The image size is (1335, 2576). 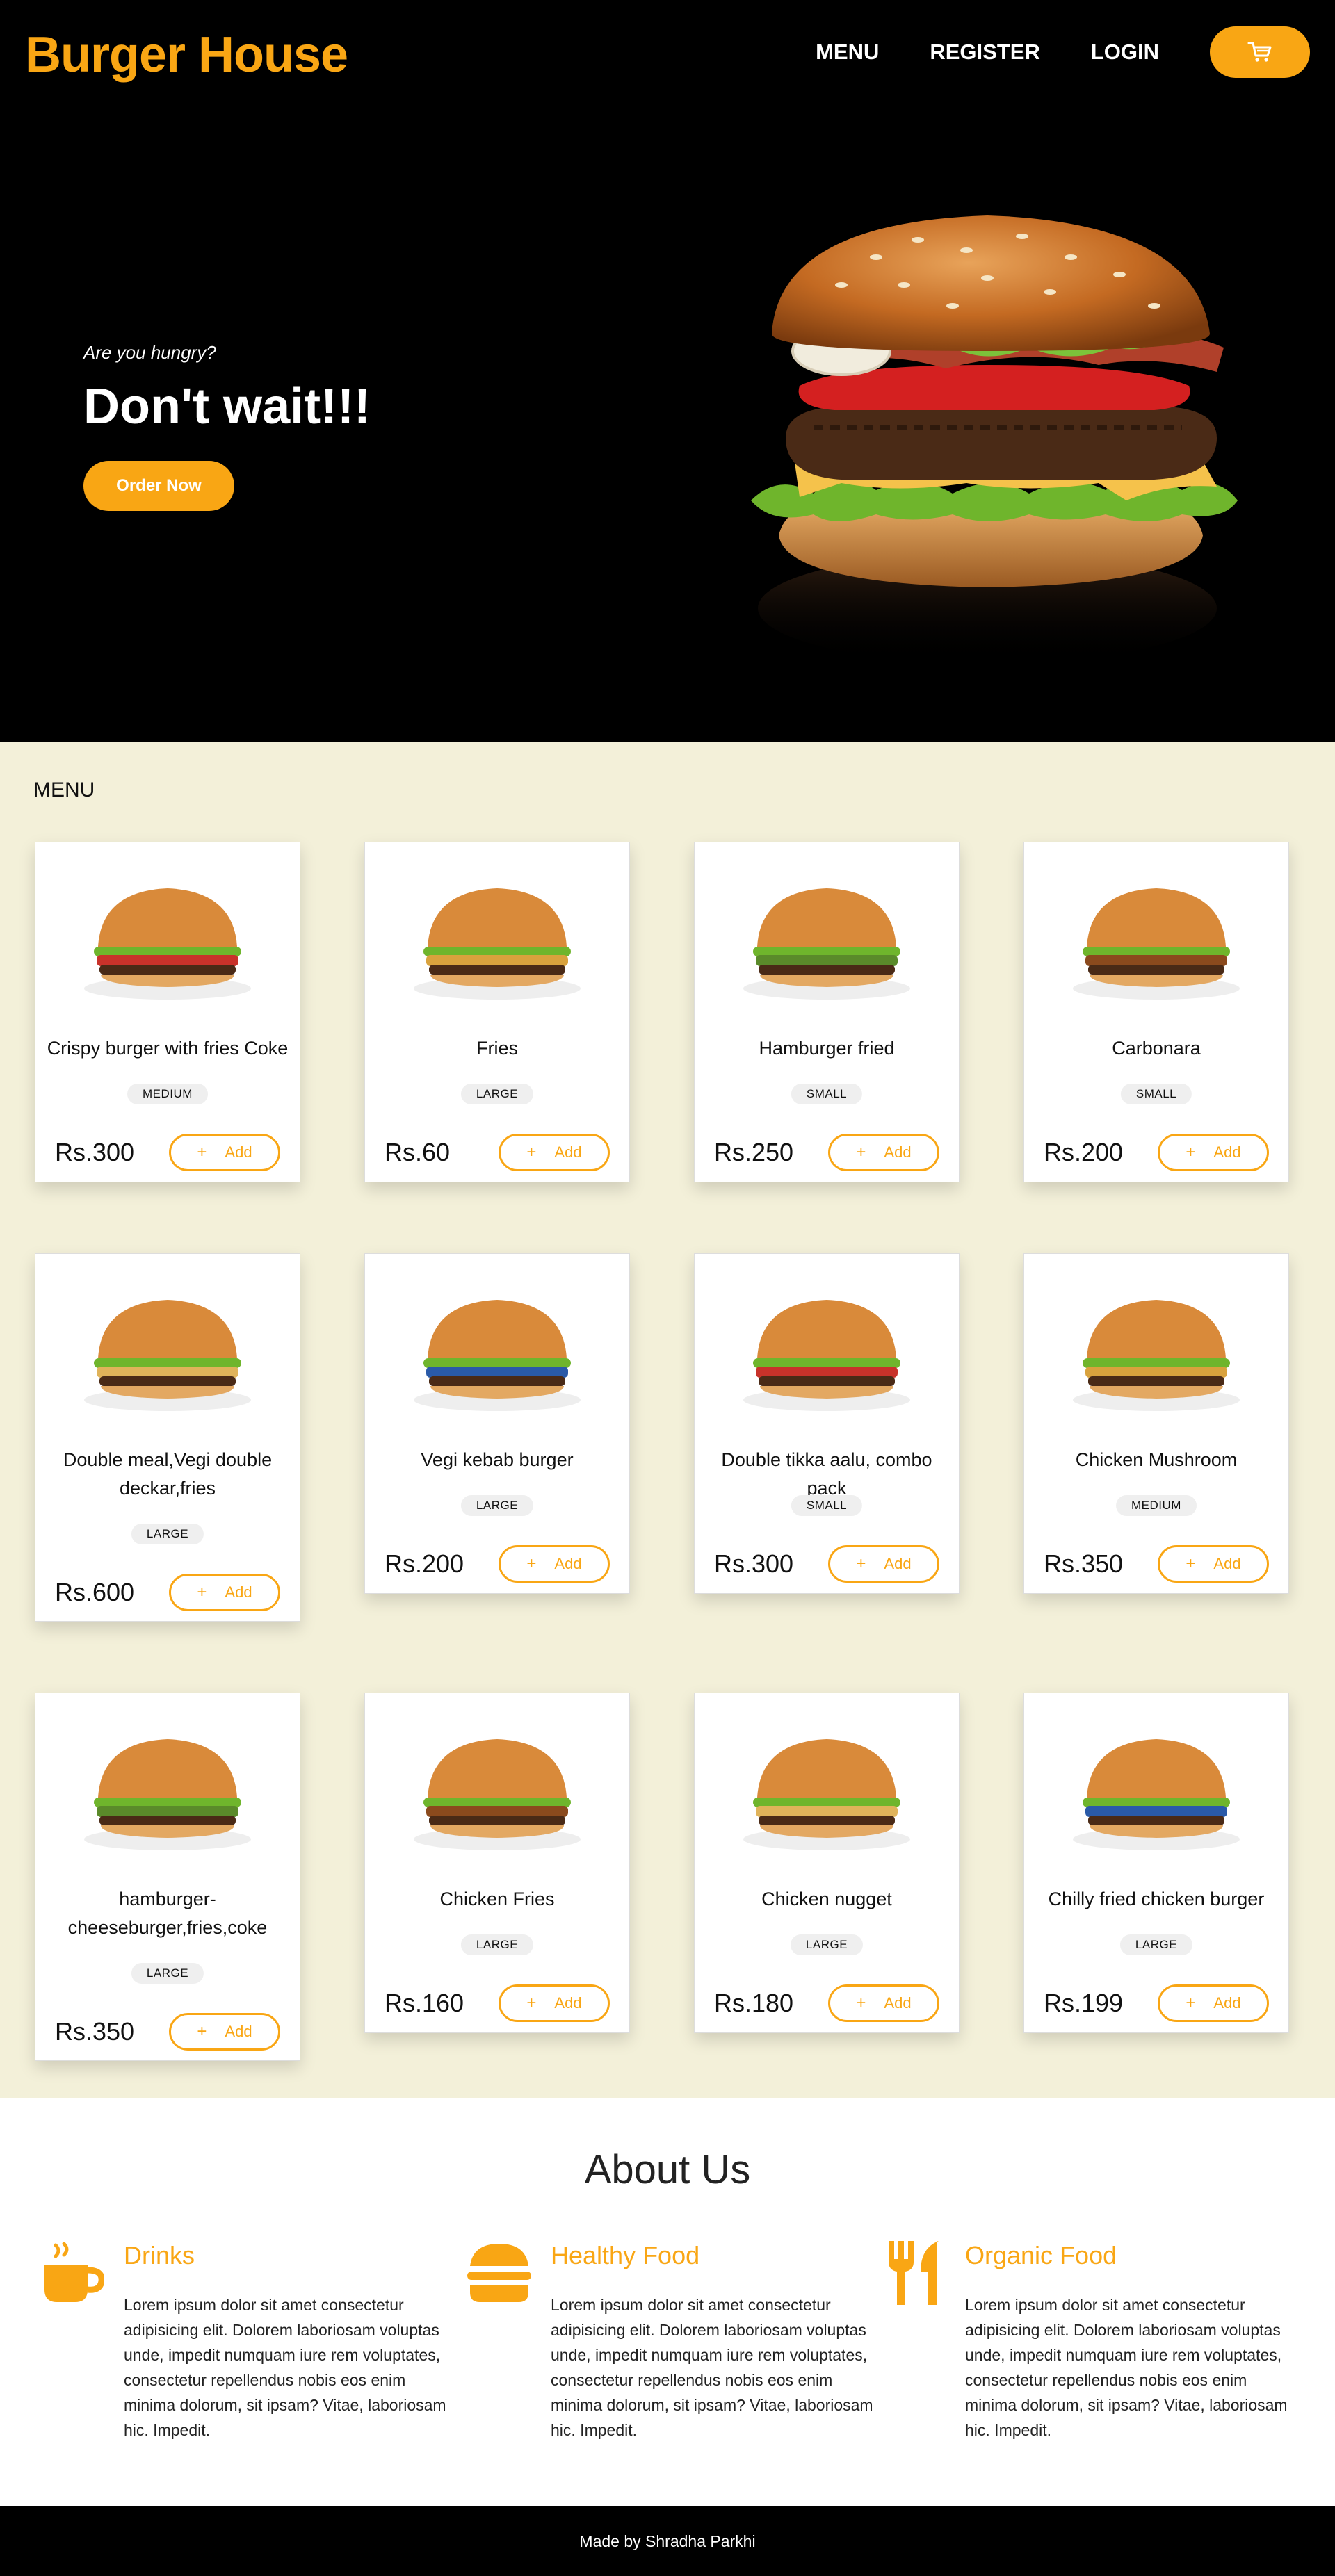 I want to click on hero-subtitle: Are you hungry?, so click(x=149, y=352).